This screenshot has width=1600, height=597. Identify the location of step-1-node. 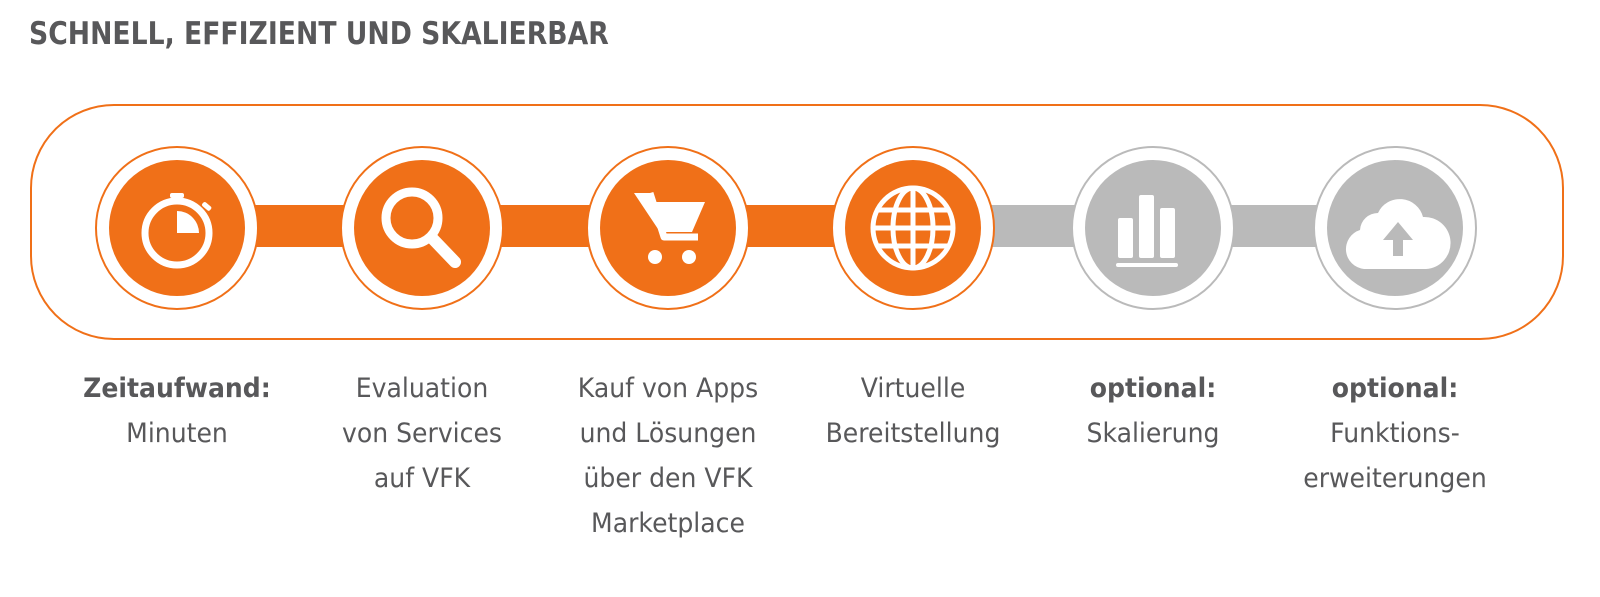
(177, 228).